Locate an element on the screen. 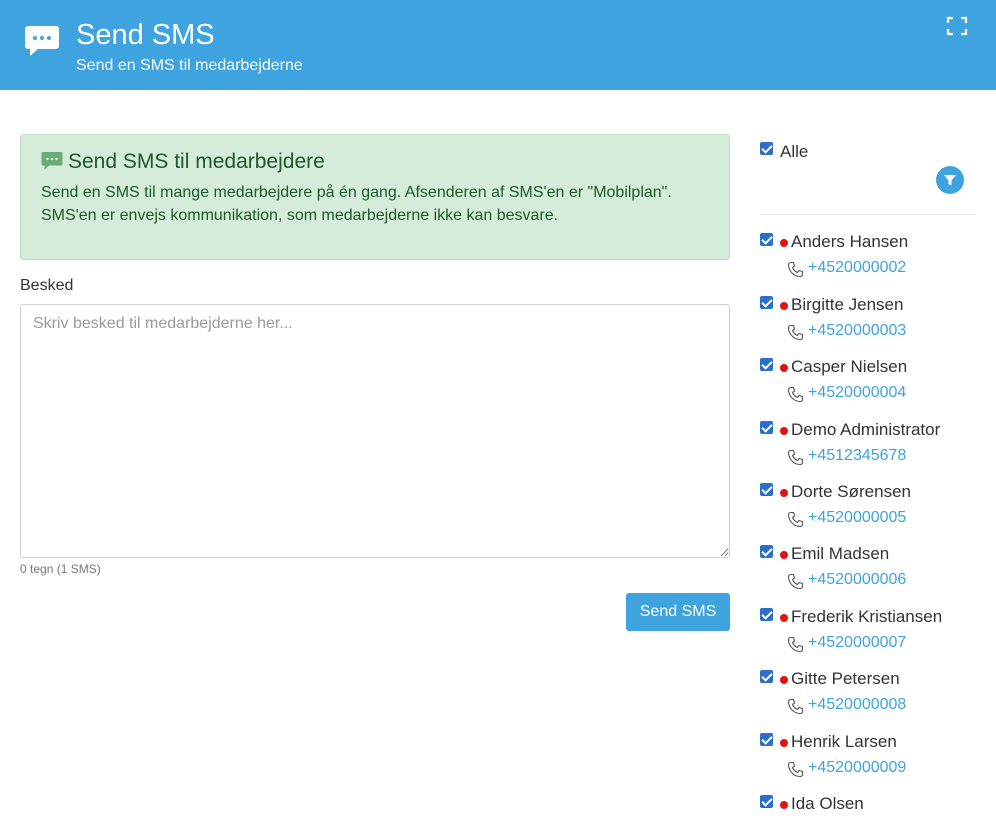  filter-button is located at coordinates (950, 180).